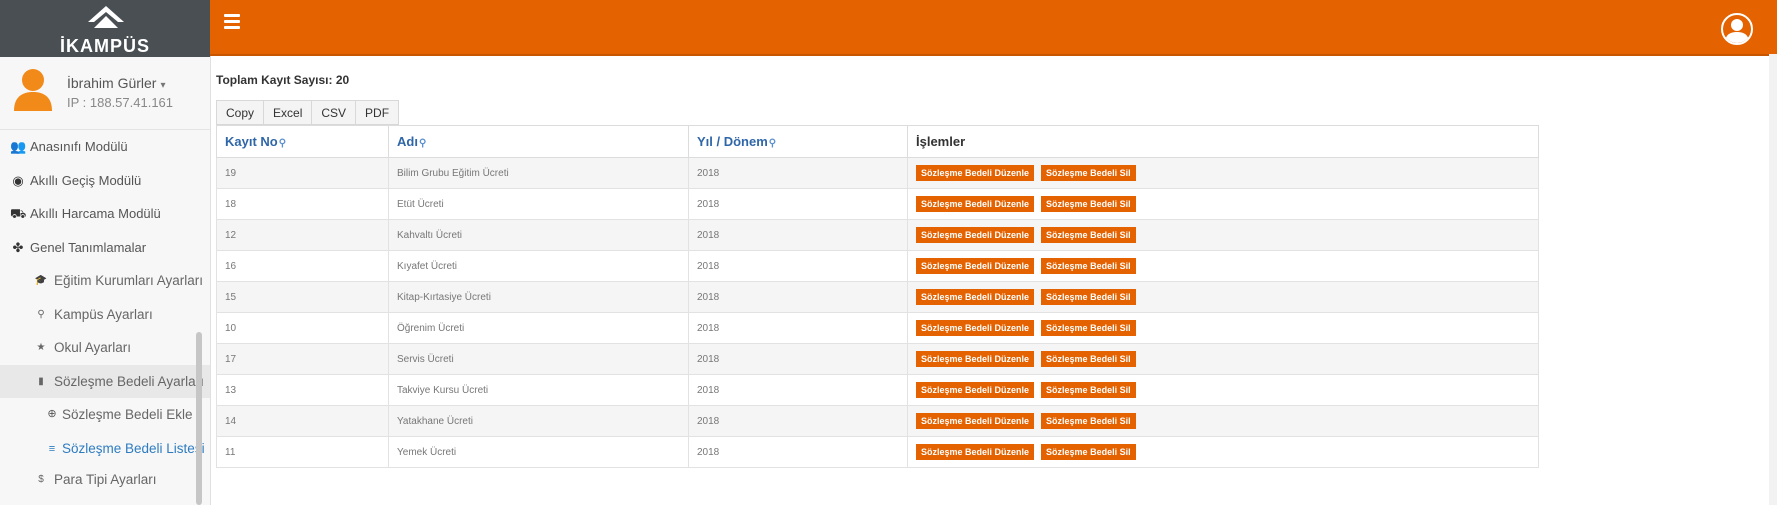 Image resolution: width=1777 pixels, height=505 pixels. I want to click on sidebar-item-label: Akıllı Harcama Modülü, so click(95, 213).